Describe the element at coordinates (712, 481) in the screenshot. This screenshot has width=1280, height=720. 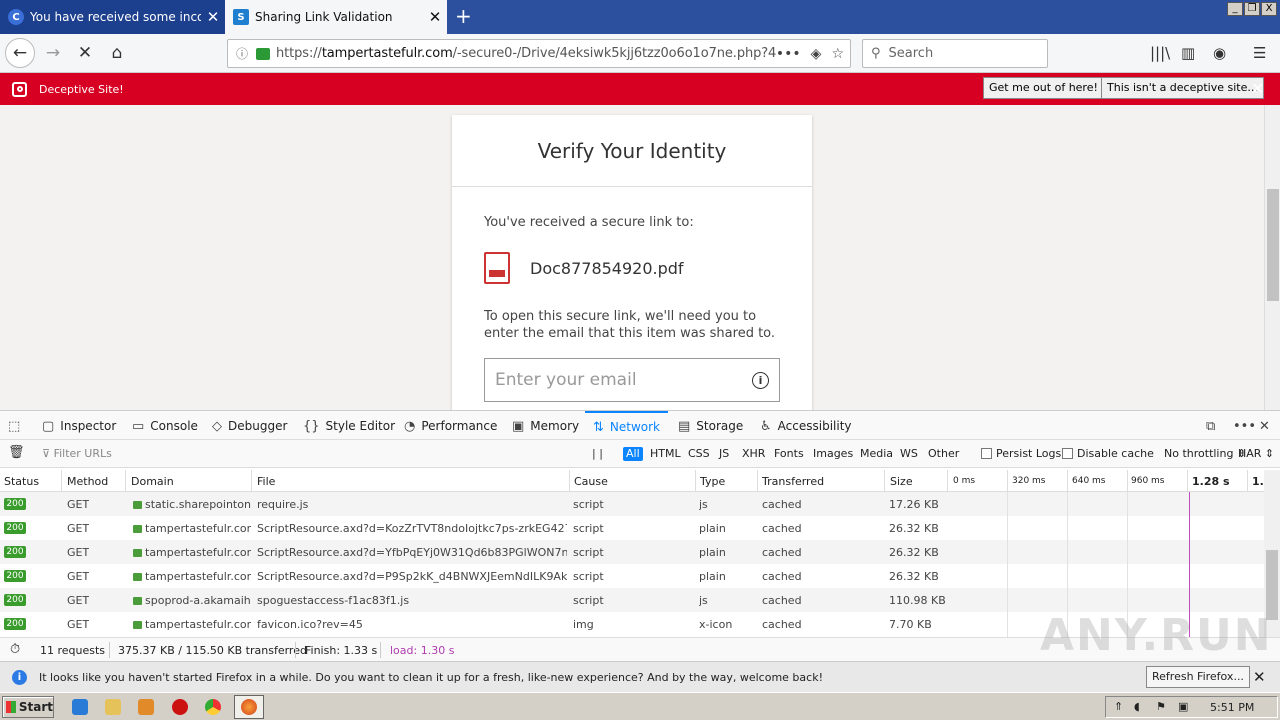
I see `column-type: Type` at that location.